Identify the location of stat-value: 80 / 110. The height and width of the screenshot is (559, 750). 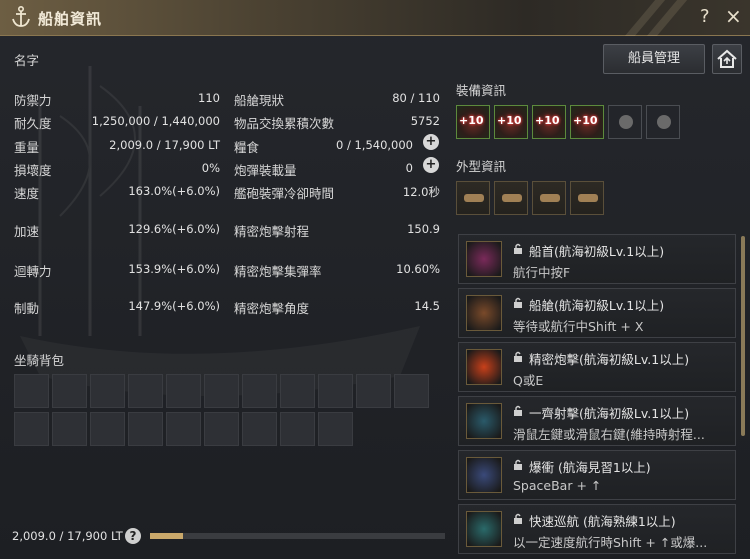
(416, 98).